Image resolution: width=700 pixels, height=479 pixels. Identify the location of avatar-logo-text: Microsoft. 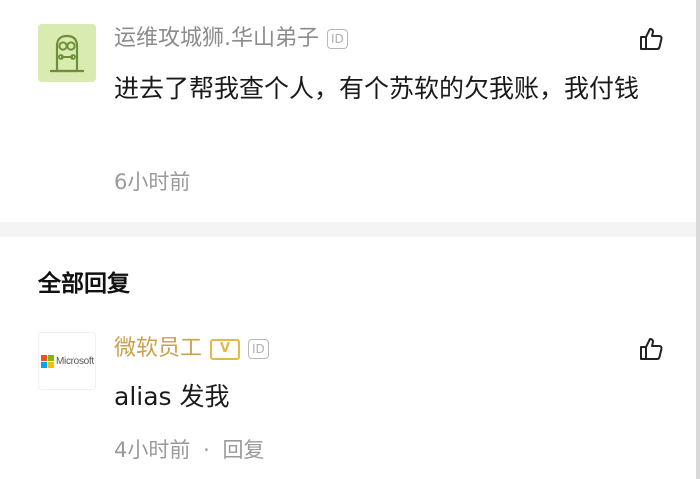
(75, 361).